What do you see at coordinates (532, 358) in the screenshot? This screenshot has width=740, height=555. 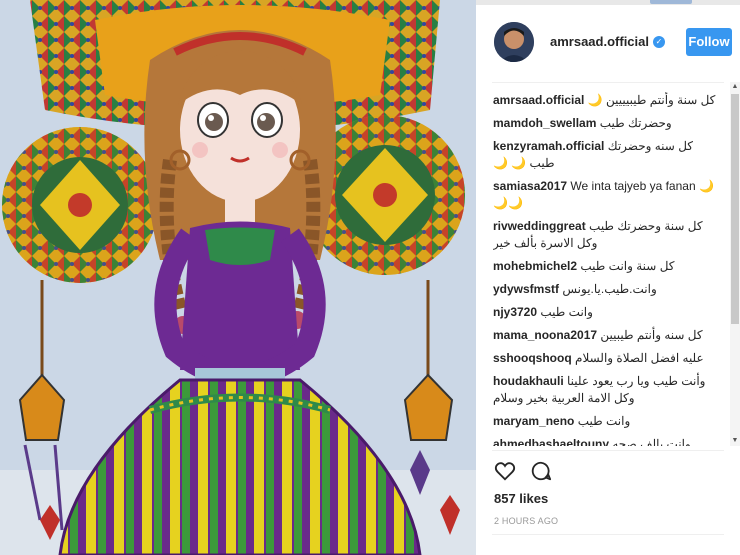 I see `comment-username: sshooqshooq` at bounding box center [532, 358].